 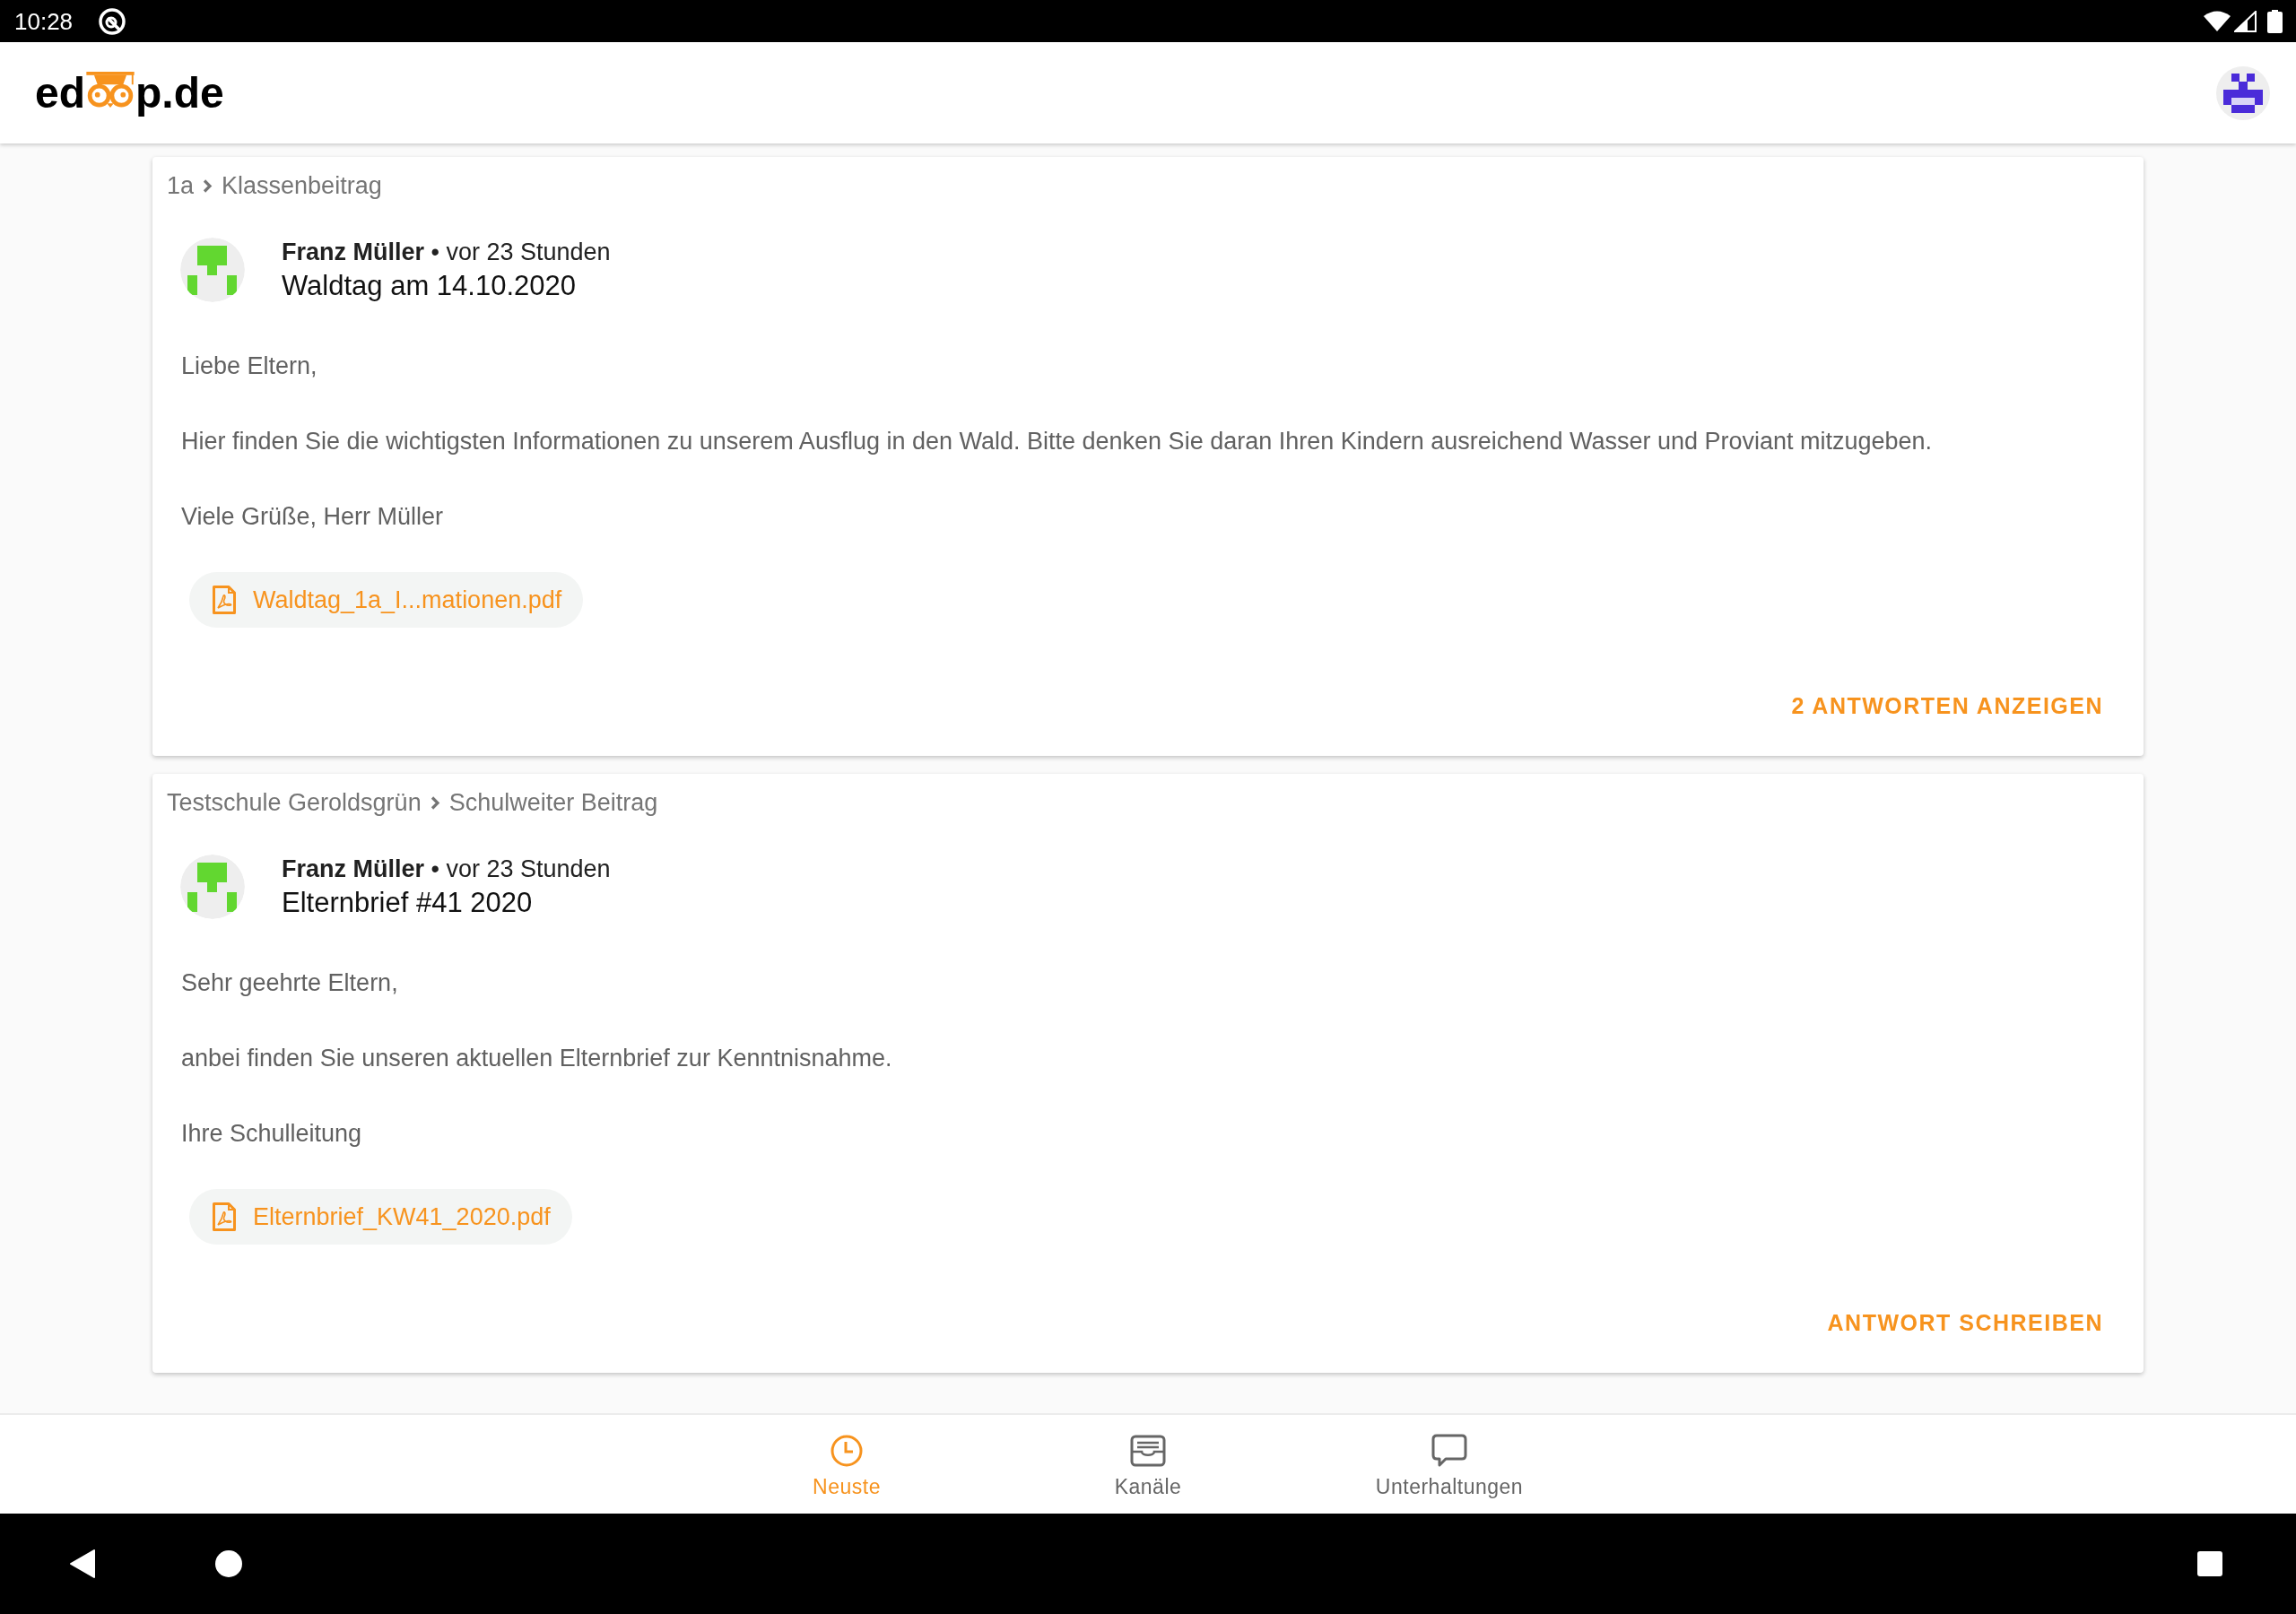 What do you see at coordinates (1057, 441) in the screenshot?
I see `post-paragraph: Hier finden Sie die wichtigsten Informationen zu unserem Ausflug in den Wald. Bitte denken Sie daran Ihren Kindern ausreichend Wasser und Proviant mitzugeben.` at bounding box center [1057, 441].